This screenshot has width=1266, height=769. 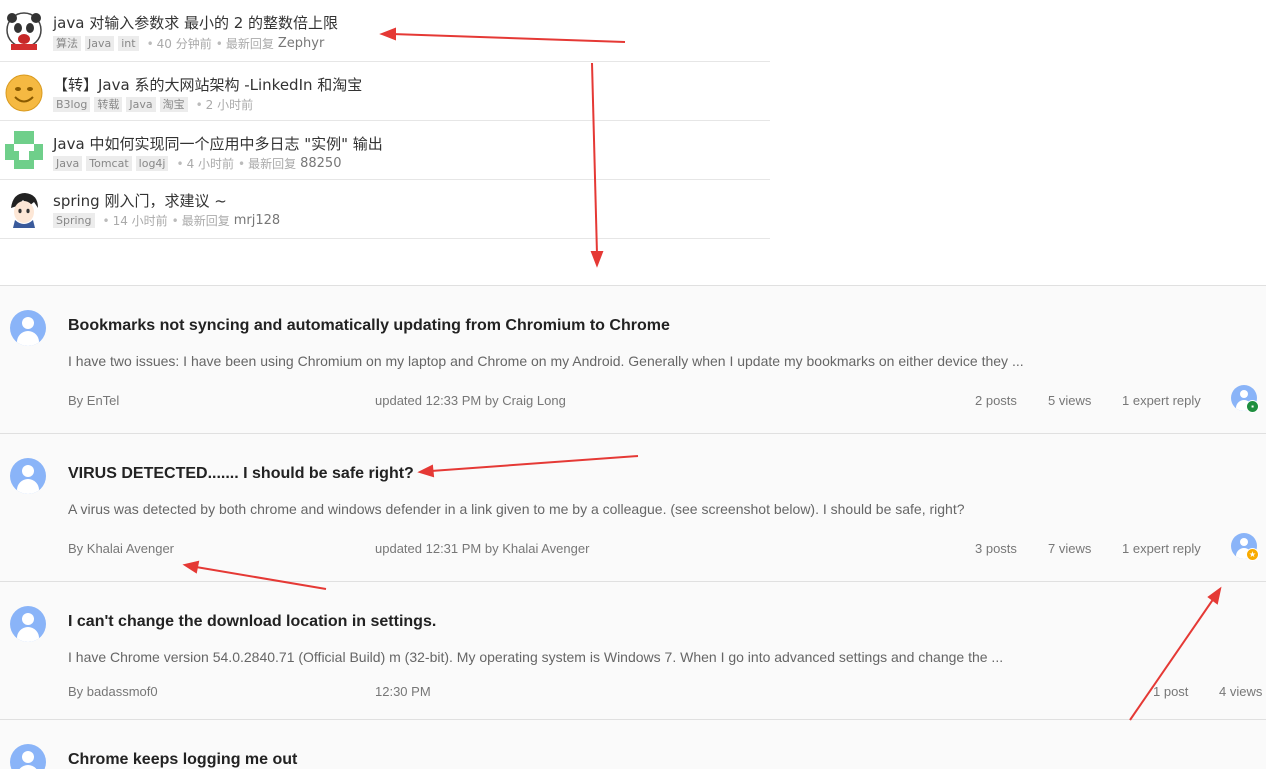 What do you see at coordinates (108, 104) in the screenshot?
I see `tag: 转载` at bounding box center [108, 104].